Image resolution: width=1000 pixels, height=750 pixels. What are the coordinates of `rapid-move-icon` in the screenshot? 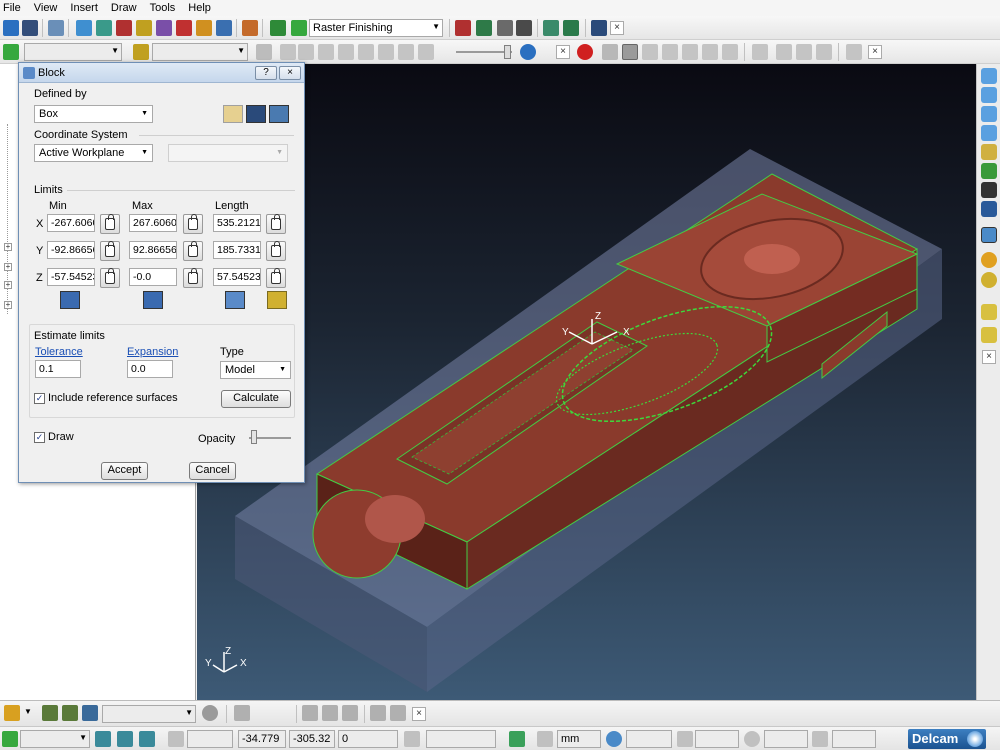 It's located at (124, 28).